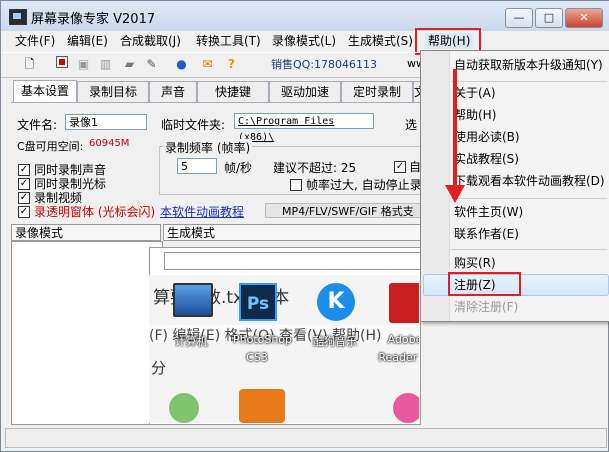  What do you see at coordinates (455, 194) in the screenshot?
I see `annotation-arrow-head` at bounding box center [455, 194].